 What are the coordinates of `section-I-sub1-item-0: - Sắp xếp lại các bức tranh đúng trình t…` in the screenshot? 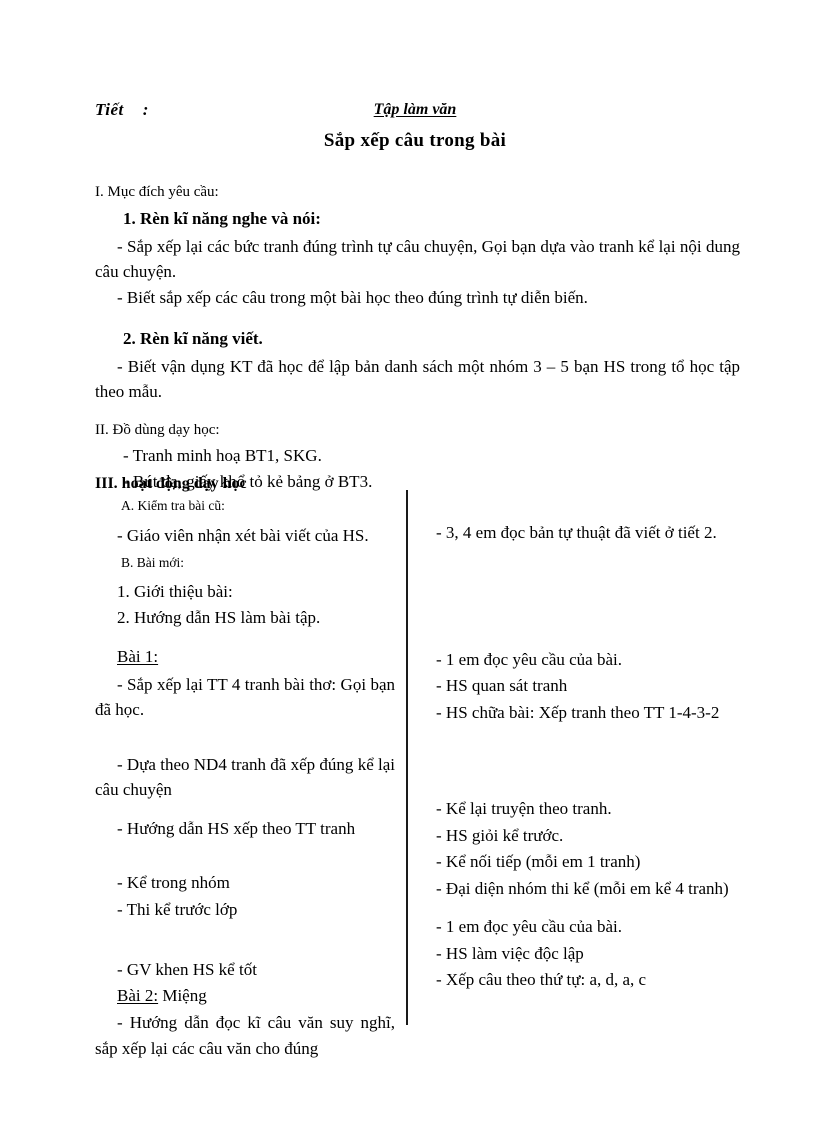 It's located at (417, 259).